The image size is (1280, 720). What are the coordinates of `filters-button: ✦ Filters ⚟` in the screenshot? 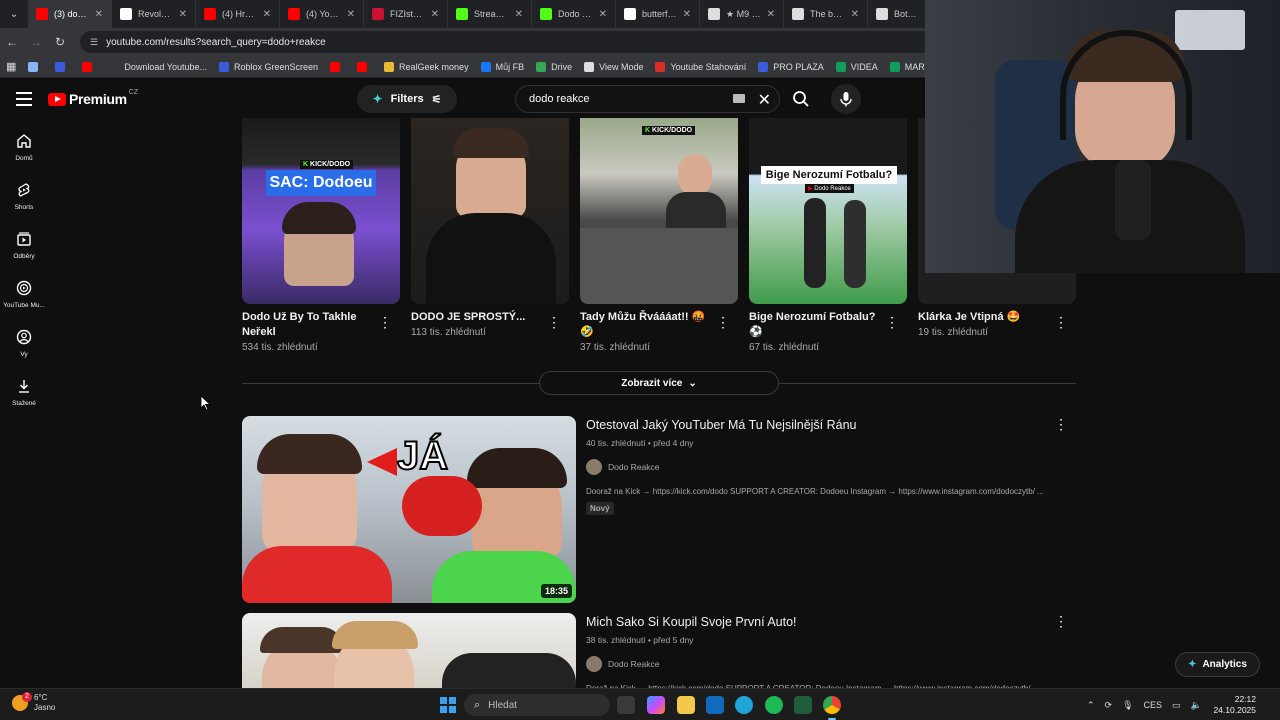 It's located at (407, 99).